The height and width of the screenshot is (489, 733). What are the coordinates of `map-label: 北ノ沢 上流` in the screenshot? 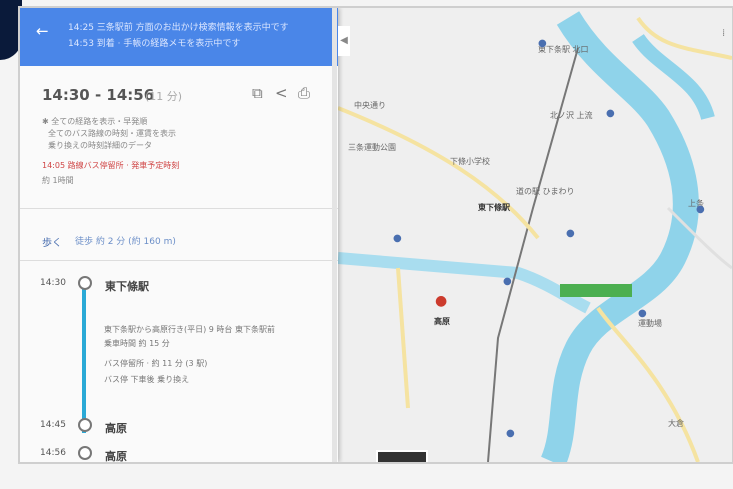 It's located at (571, 115).